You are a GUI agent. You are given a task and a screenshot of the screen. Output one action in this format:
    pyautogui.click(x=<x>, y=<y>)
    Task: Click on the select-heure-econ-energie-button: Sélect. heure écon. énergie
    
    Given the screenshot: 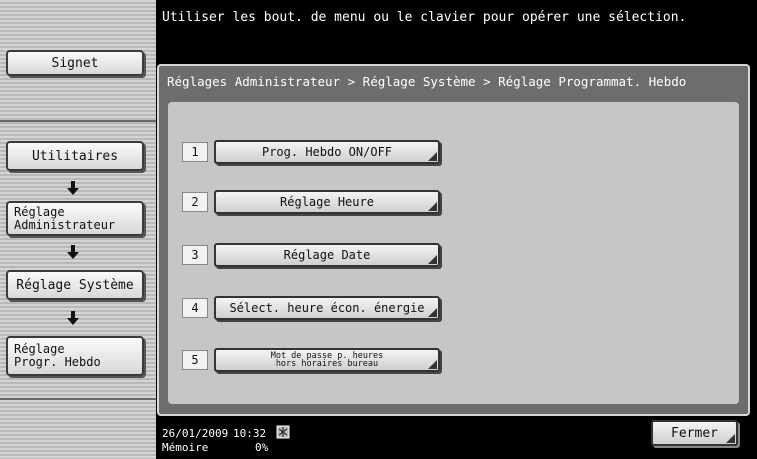 What is the action you would take?
    pyautogui.click(x=327, y=307)
    